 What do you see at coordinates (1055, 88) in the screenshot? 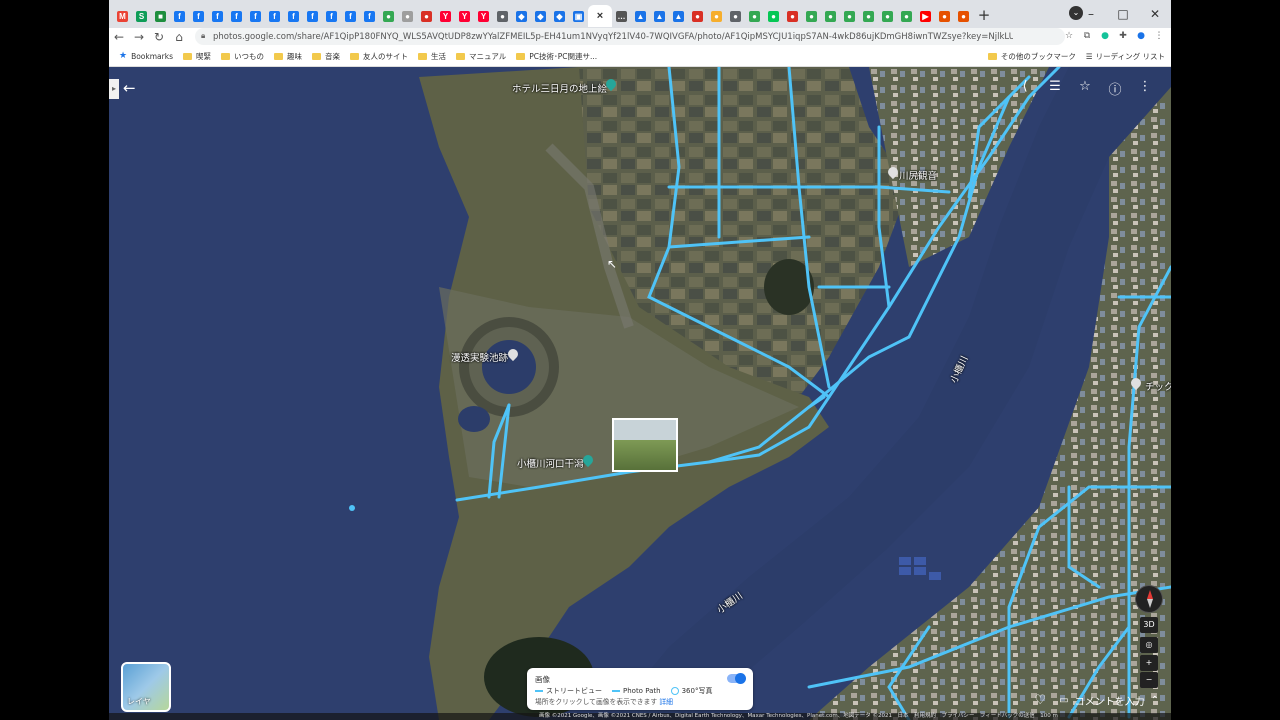
I see `adjust-icon: ☰` at bounding box center [1055, 88].